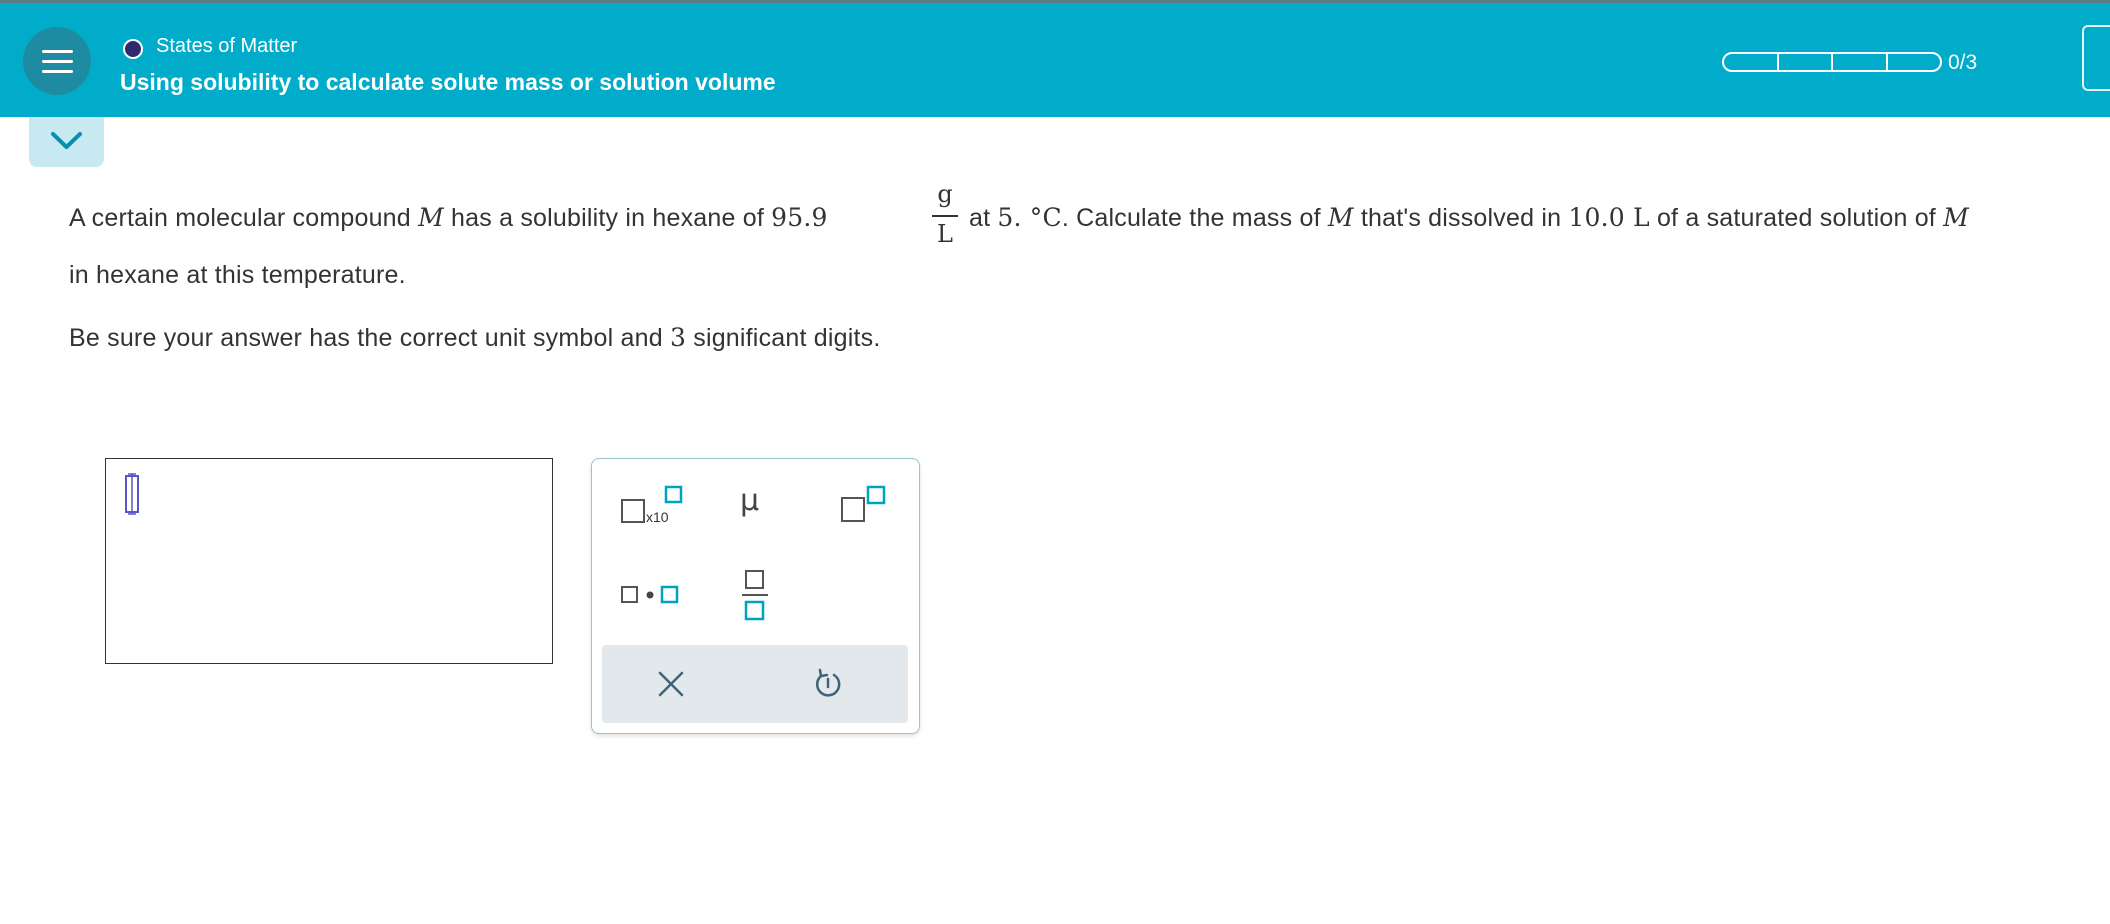 The width and height of the screenshot is (2110, 924). What do you see at coordinates (57, 51) in the screenshot?
I see `hamburger-icon` at bounding box center [57, 51].